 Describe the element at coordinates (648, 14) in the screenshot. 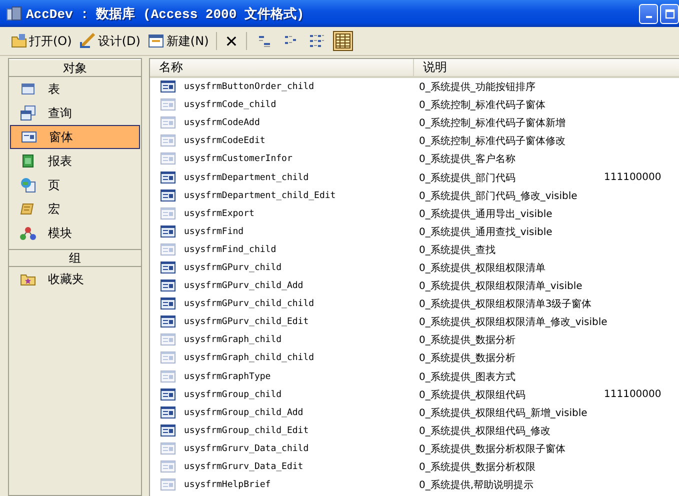

I see `minimize-button` at that location.